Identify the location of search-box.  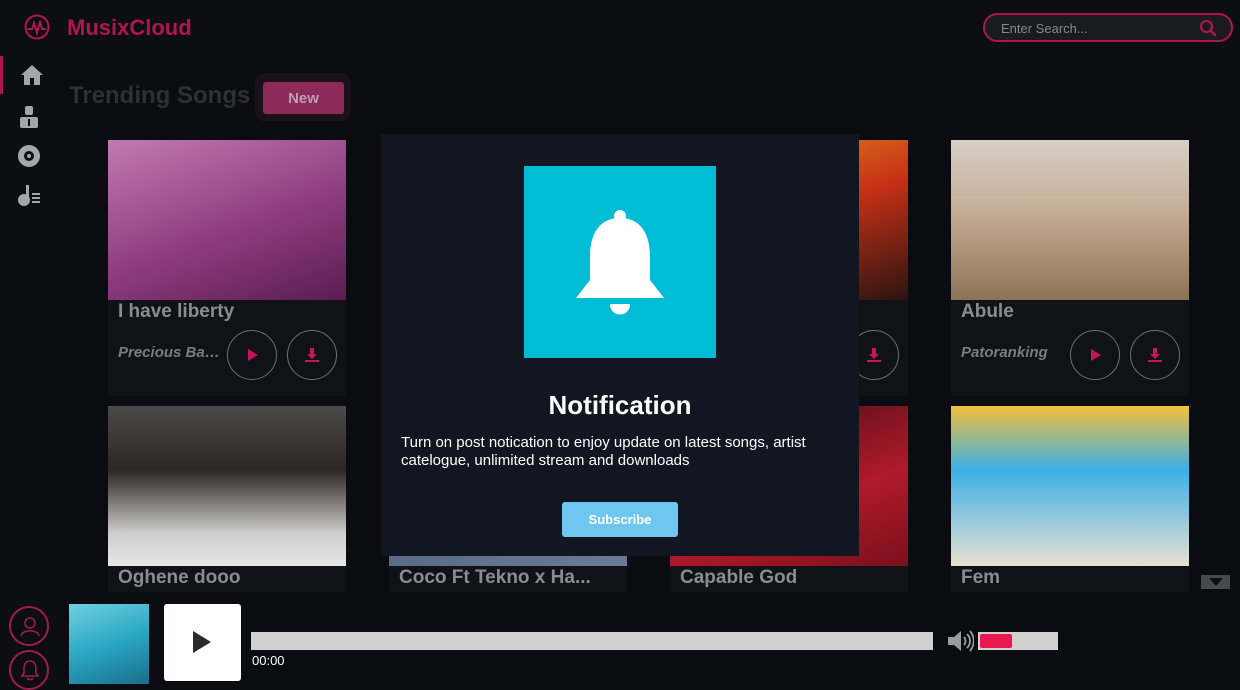
(1108, 27).